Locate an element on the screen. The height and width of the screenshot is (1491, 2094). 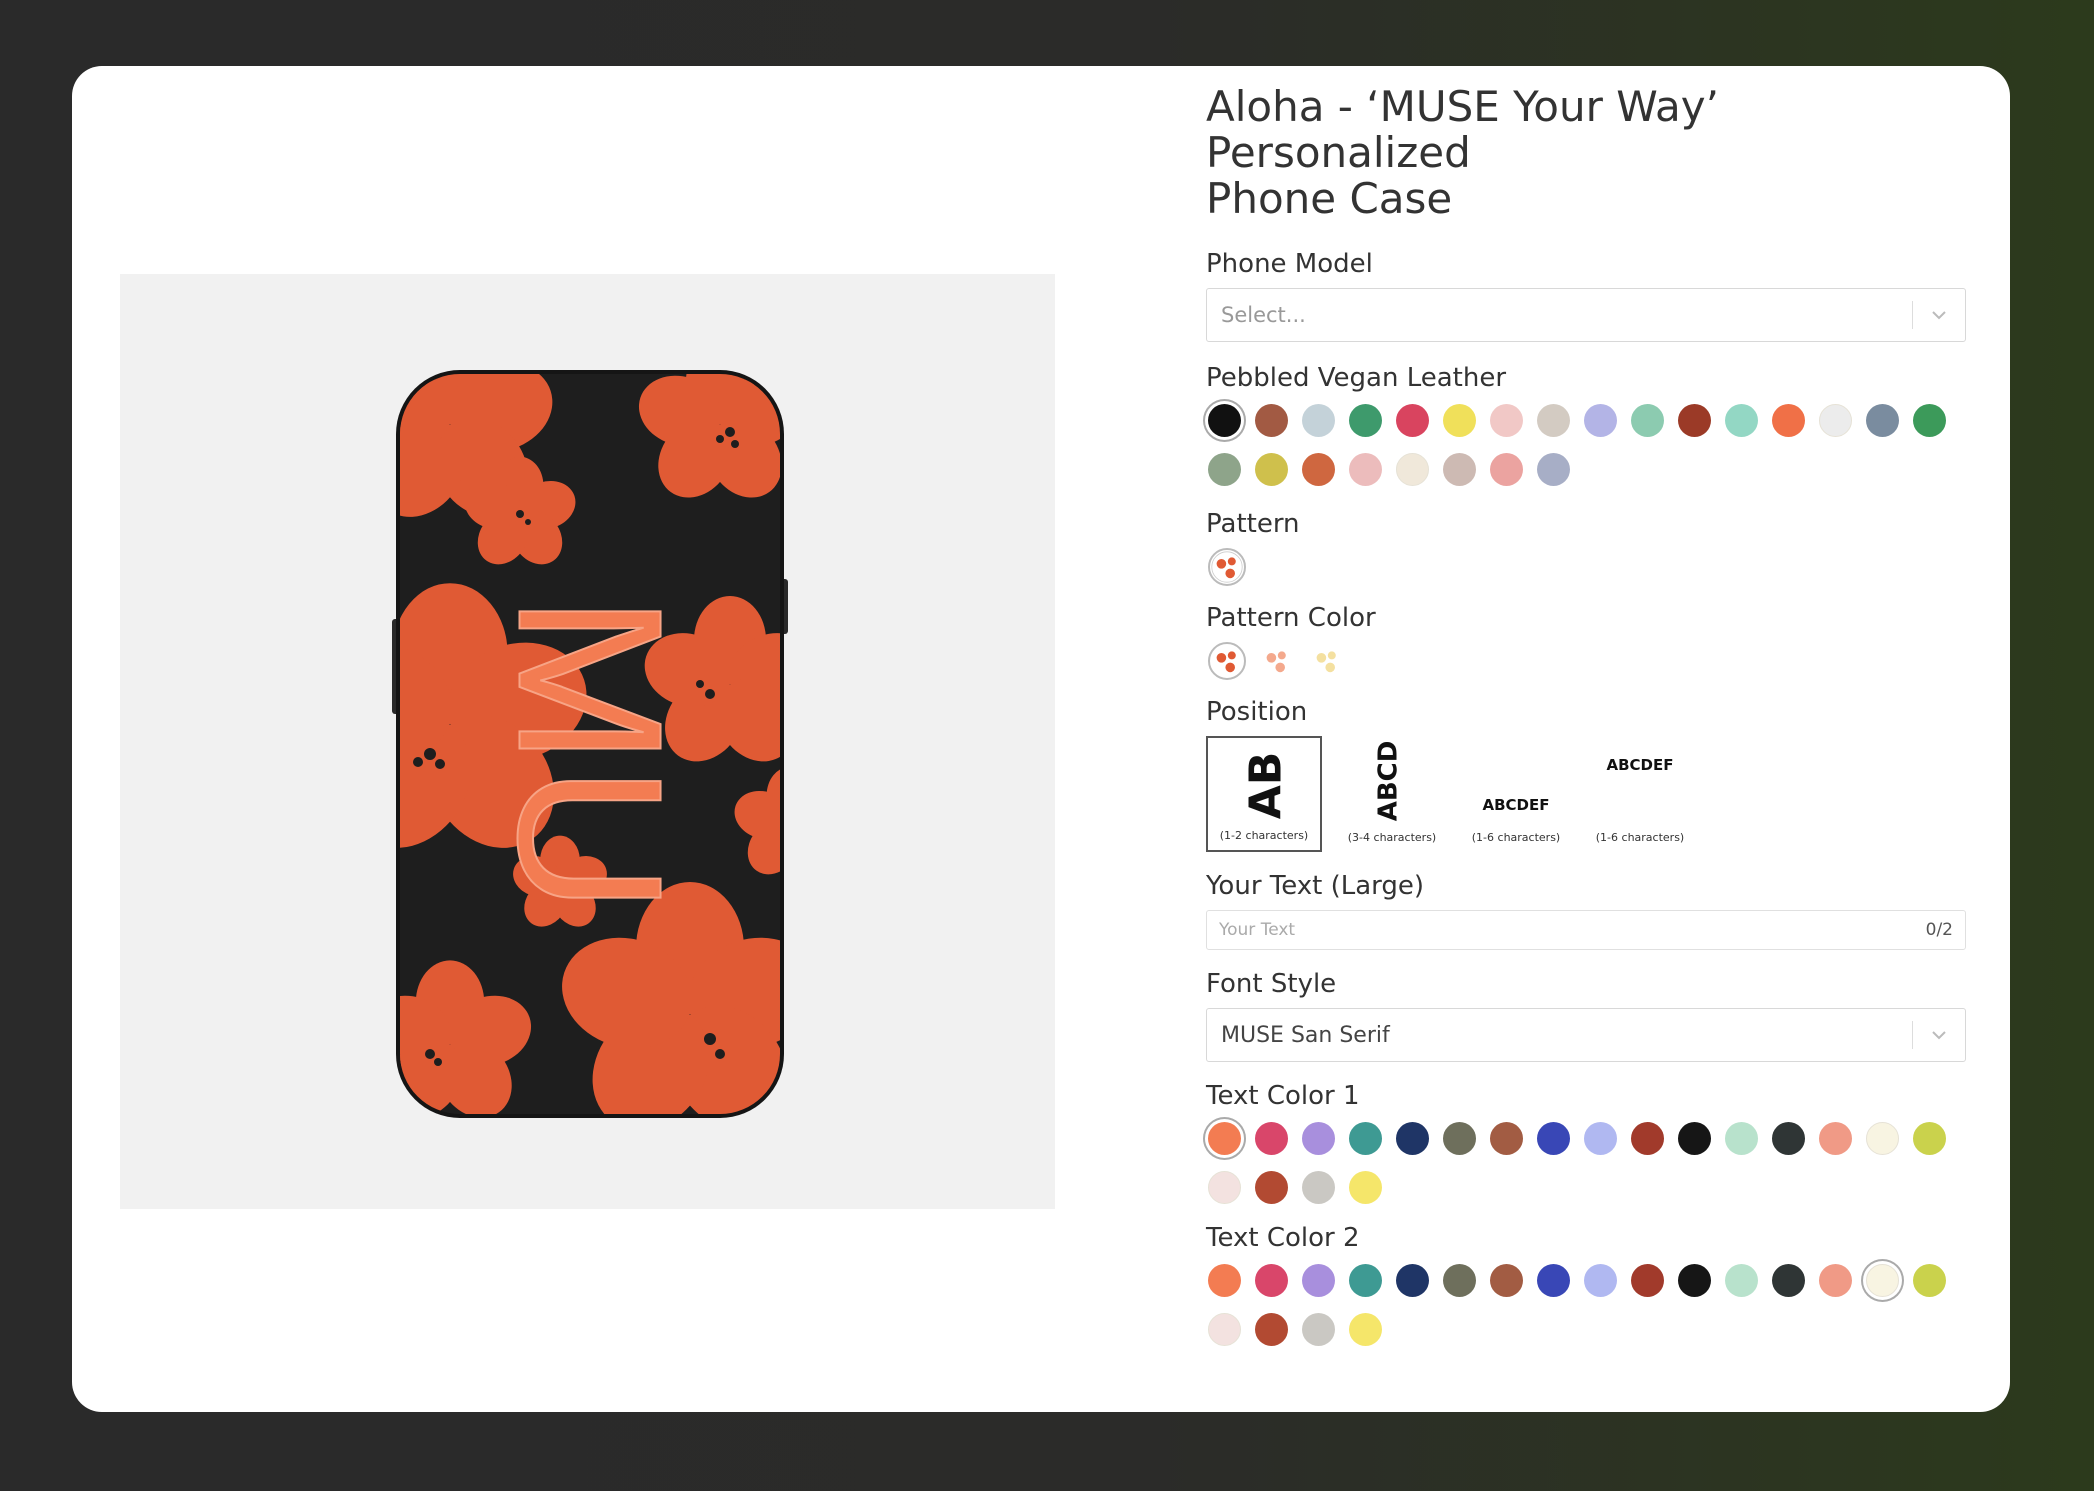
position-option-1: AB (1-2 characters) is located at coordinates (1264, 794).